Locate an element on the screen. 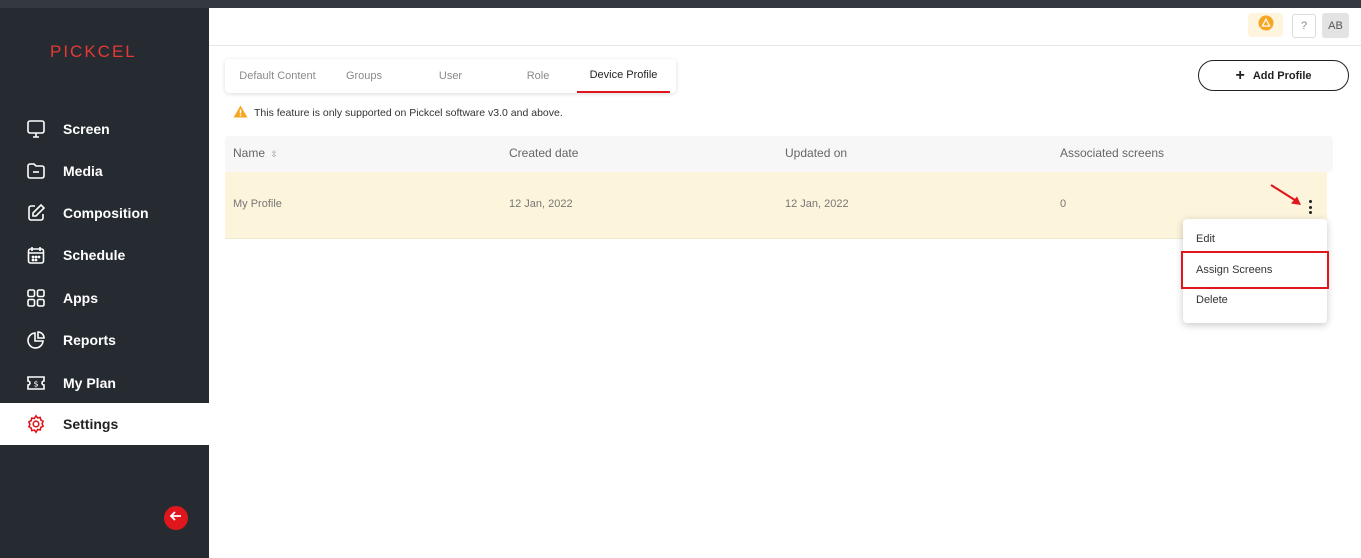 This screenshot has height=558, width=1361. pie-chart-icon is located at coordinates (36, 340).